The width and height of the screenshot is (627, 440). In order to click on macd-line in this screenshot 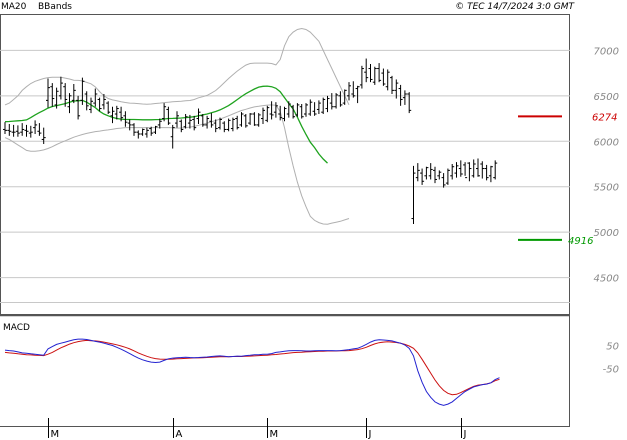, I will do `click(252, 372)`.